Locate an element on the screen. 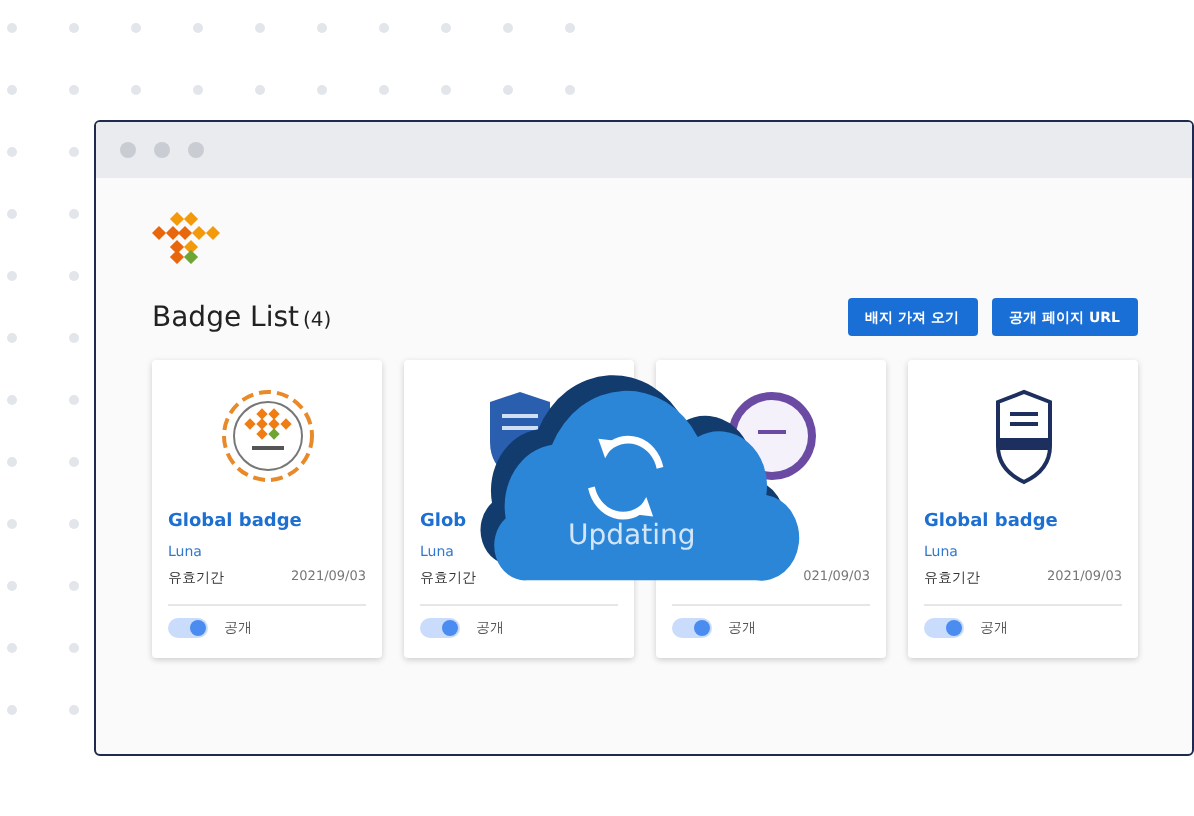 The image size is (1194, 816). round-badge-drawing is located at coordinates (267, 436).